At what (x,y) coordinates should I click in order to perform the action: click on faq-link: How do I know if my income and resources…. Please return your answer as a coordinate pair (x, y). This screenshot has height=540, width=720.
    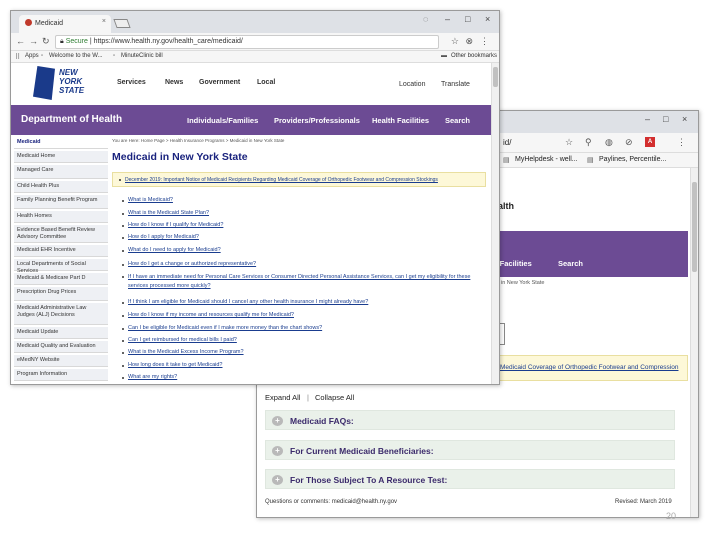
    Looking at the image, I should click on (211, 315).